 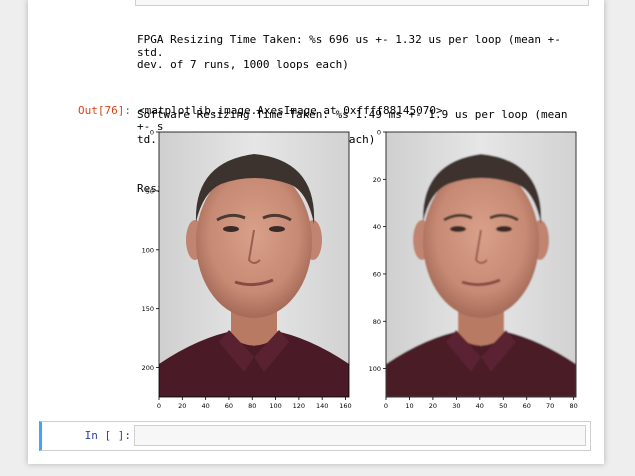 What do you see at coordinates (362, 3) in the screenshot?
I see `previous-cell-input-edge` at bounding box center [362, 3].